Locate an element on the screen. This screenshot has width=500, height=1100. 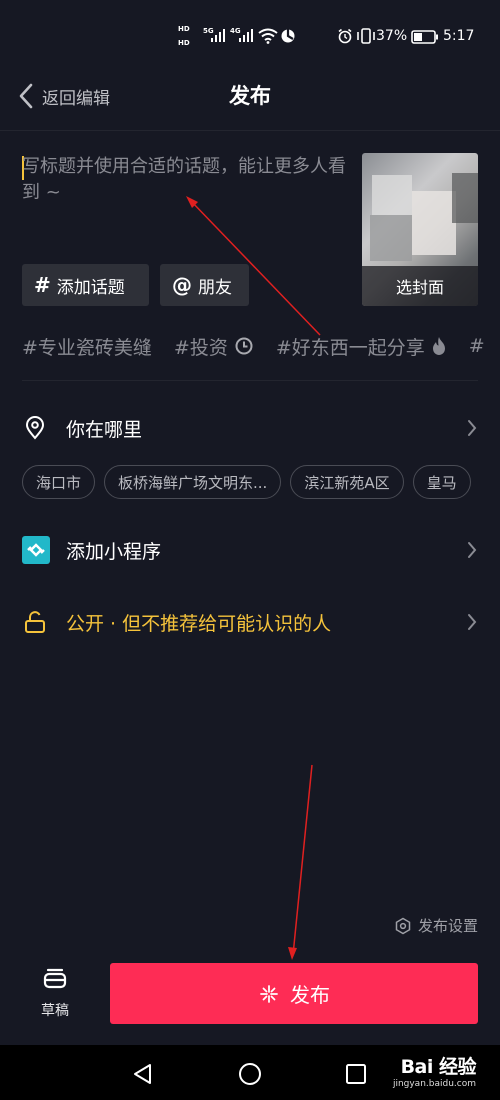
sparkle-icon is located at coordinates (269, 993).